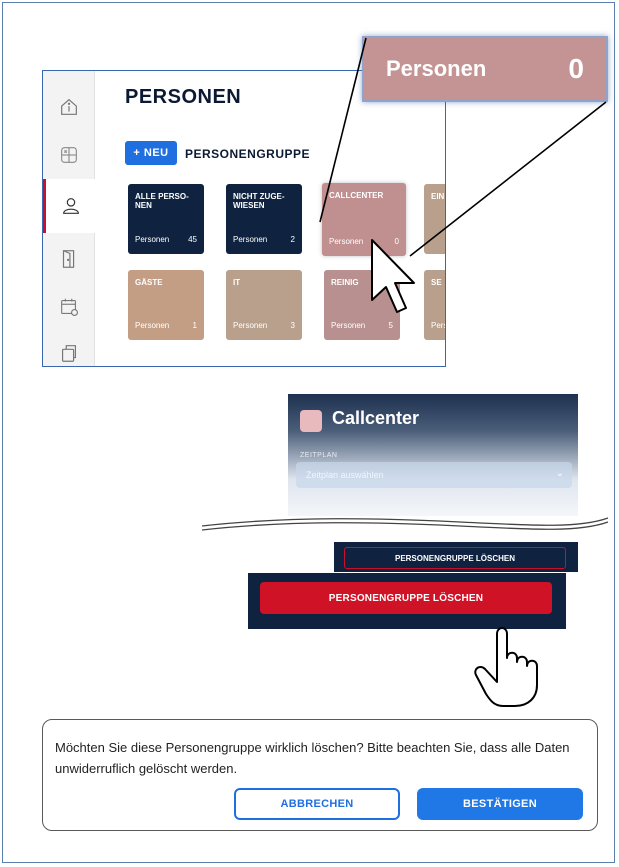 The image size is (619, 867). I want to click on confirm-button: BESTÄTIGEN, so click(500, 804).